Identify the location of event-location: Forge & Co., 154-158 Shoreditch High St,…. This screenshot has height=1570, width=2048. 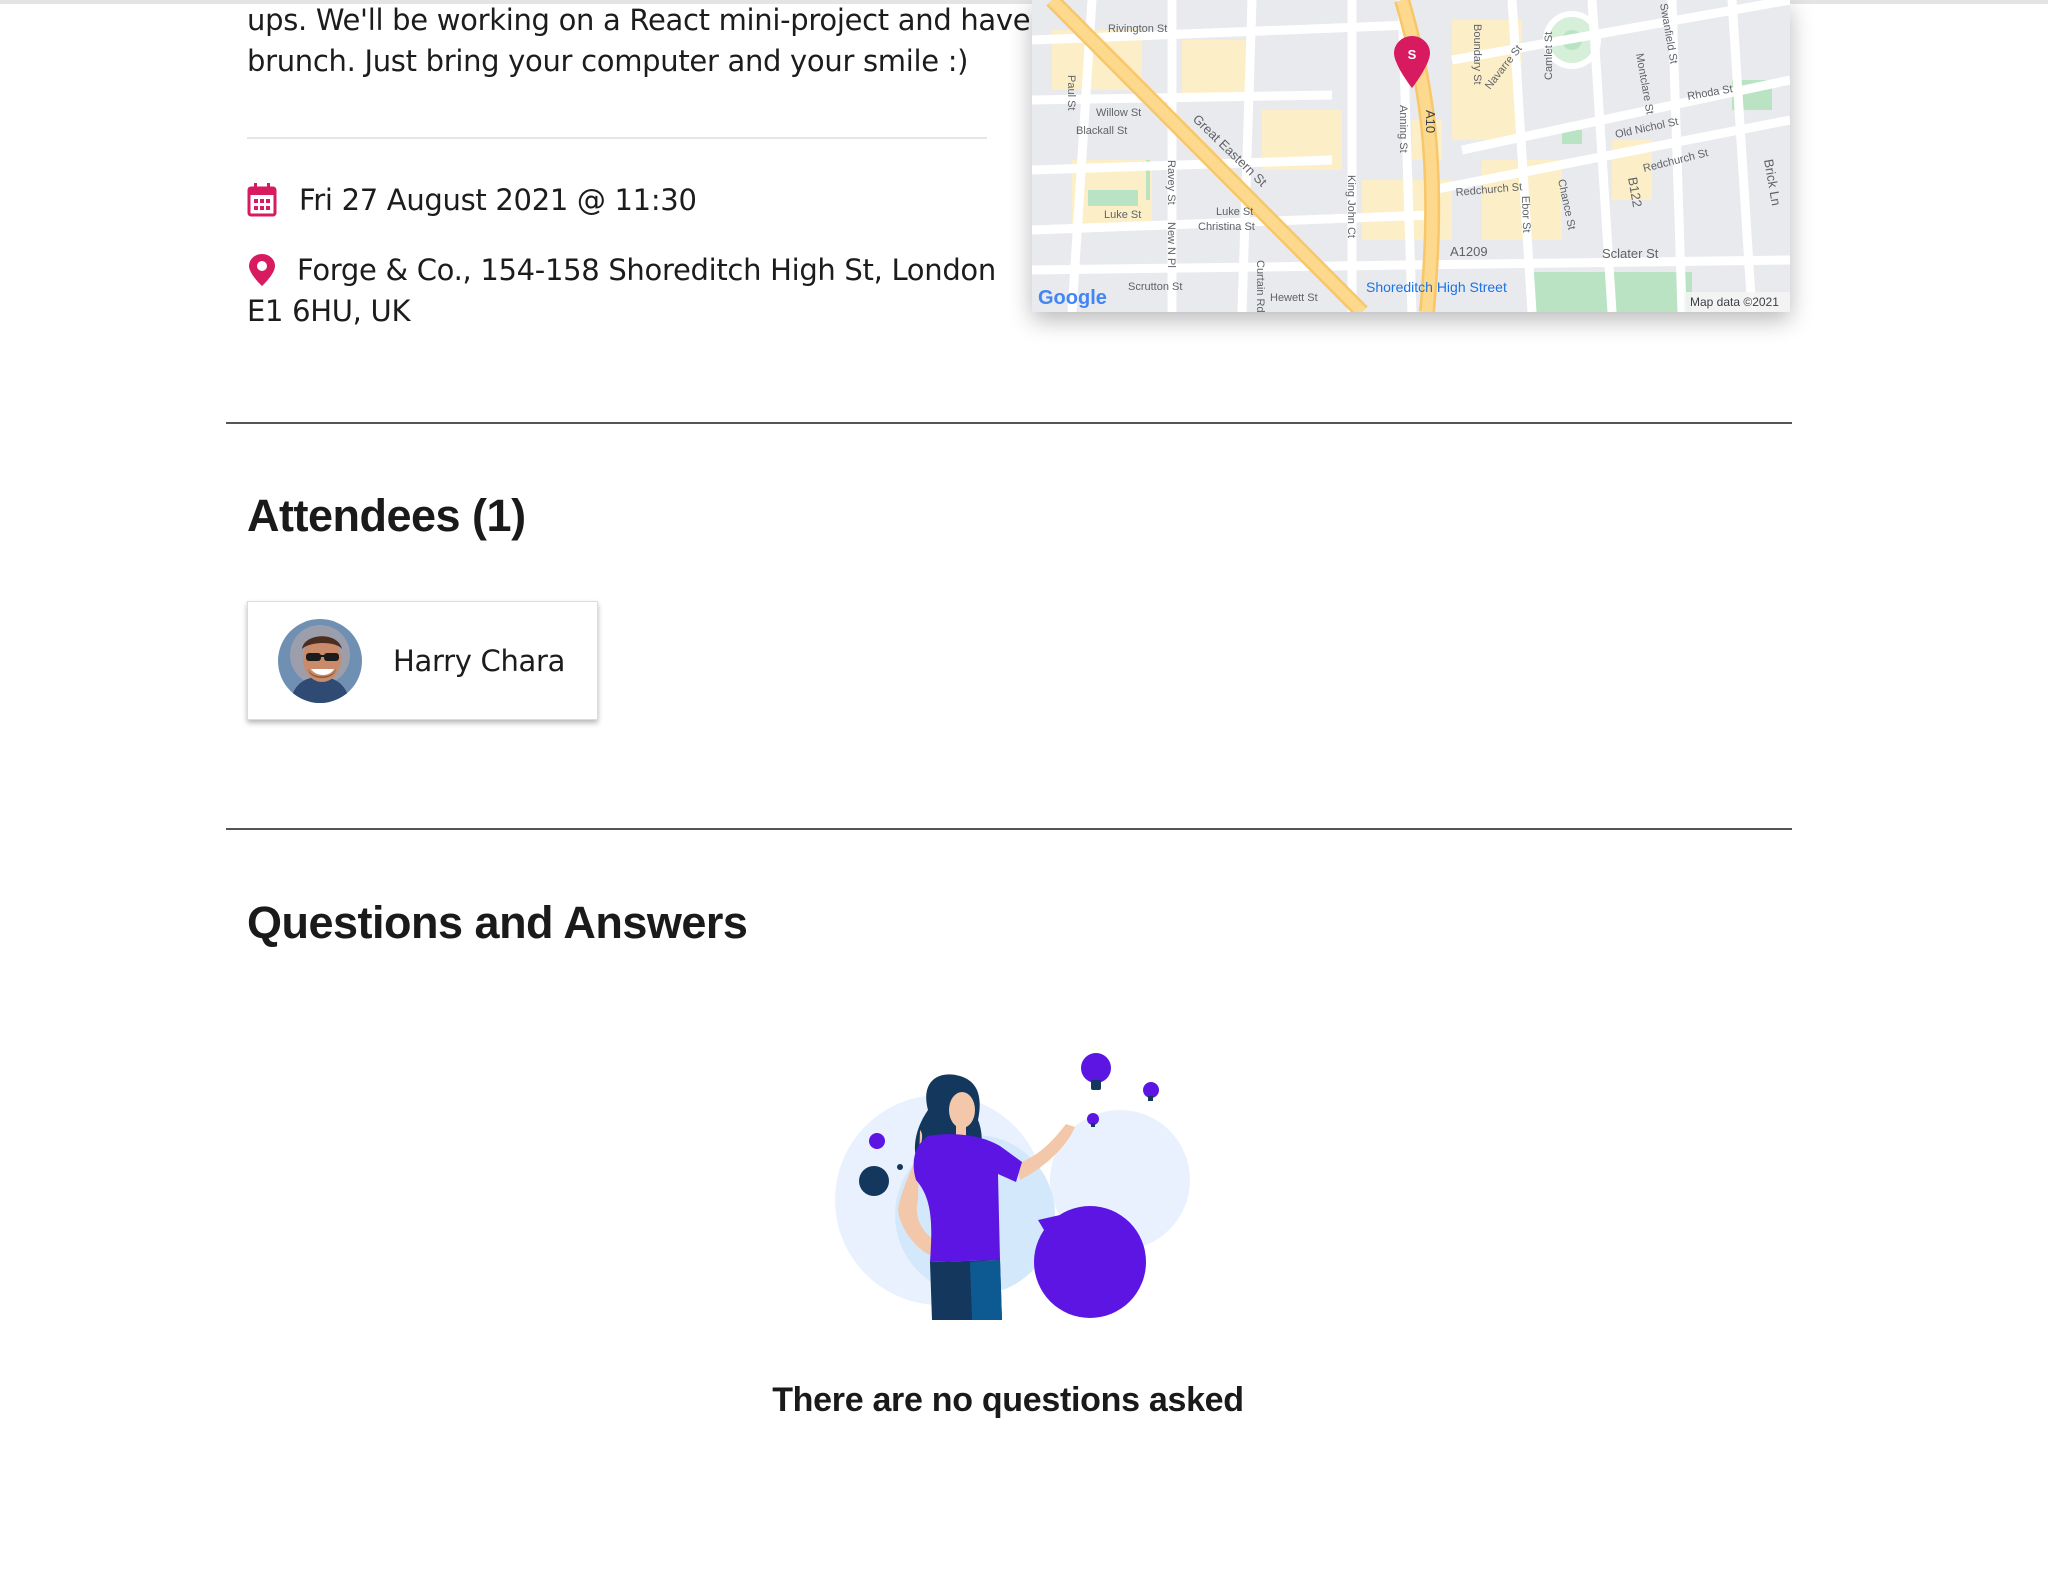
(621, 291).